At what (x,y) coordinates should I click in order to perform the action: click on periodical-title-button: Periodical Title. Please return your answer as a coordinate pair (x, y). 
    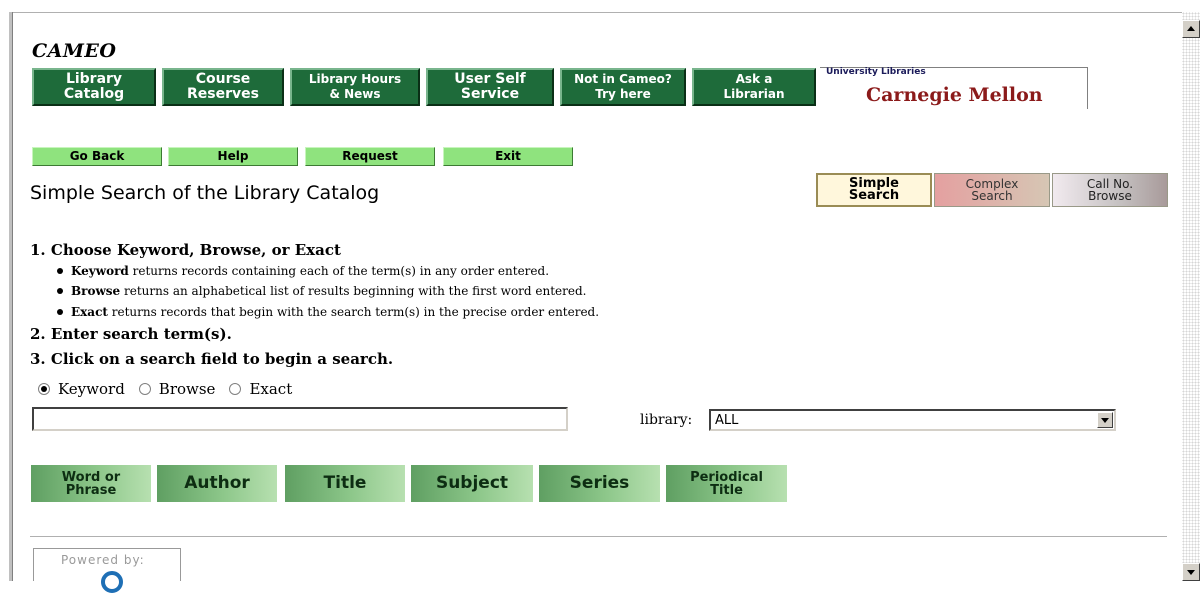
    Looking at the image, I should click on (726, 483).